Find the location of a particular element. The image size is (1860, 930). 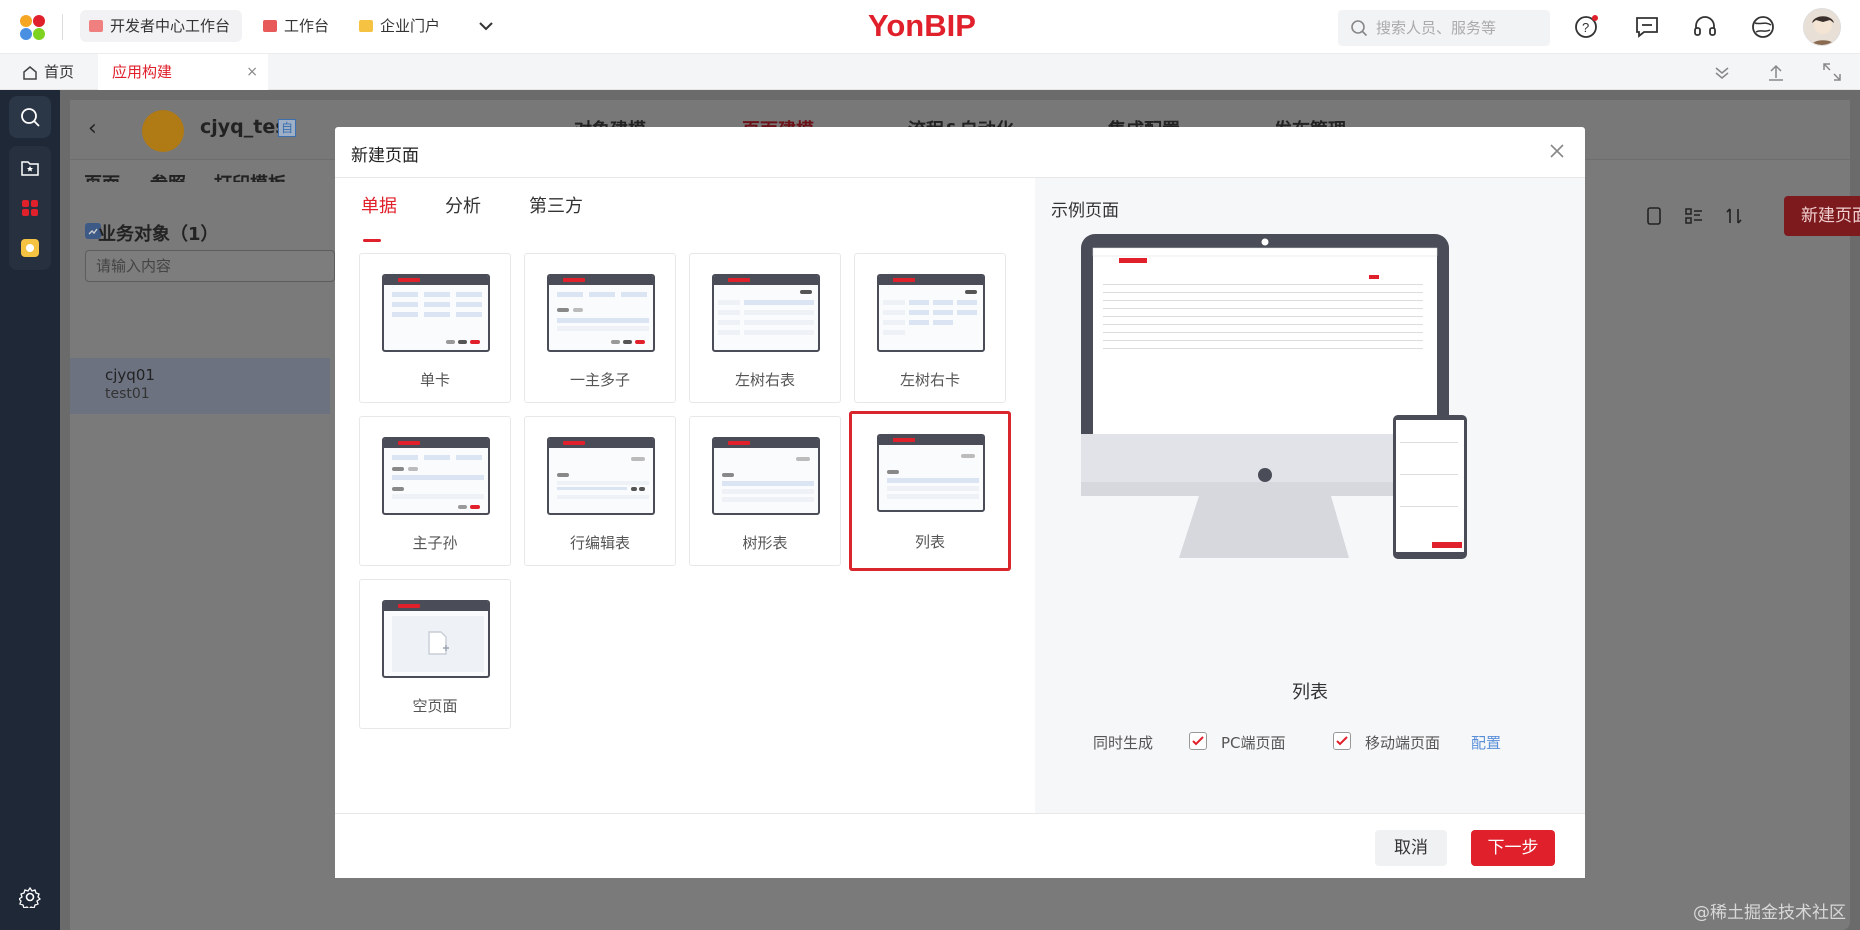

template-card-tree-card: 左树右卡 is located at coordinates (930, 328).